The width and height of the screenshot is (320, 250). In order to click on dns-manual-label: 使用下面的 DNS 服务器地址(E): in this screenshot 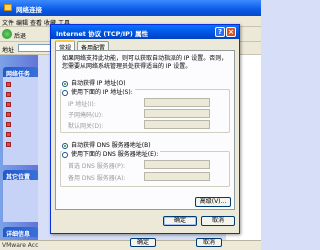, I will do `click(115, 154)`.